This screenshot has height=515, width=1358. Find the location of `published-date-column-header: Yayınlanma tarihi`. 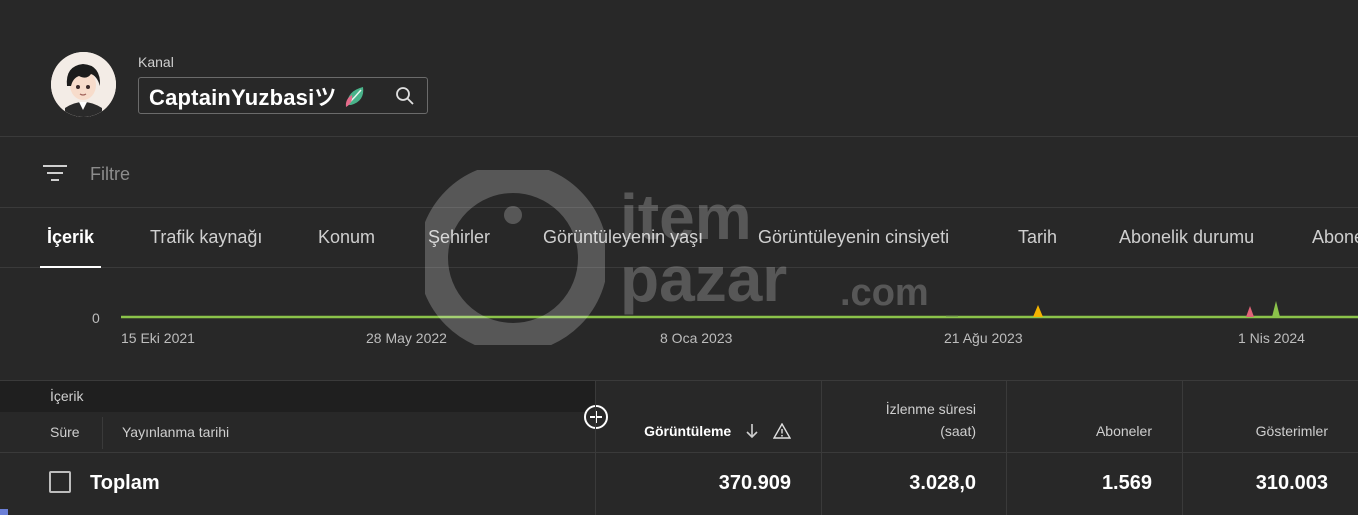

published-date-column-header: Yayınlanma tarihi is located at coordinates (175, 432).